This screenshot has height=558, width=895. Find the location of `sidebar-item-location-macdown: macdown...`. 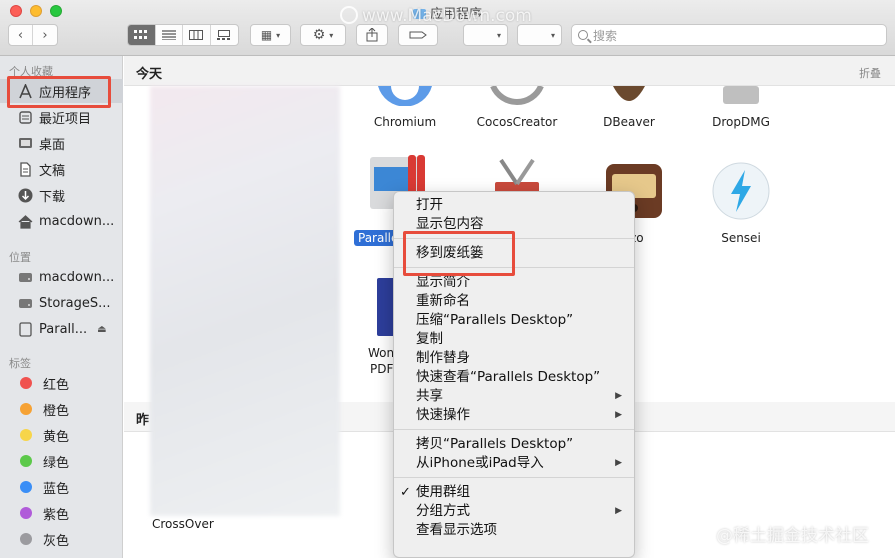

sidebar-item-location-macdown: macdown... is located at coordinates (61, 277).